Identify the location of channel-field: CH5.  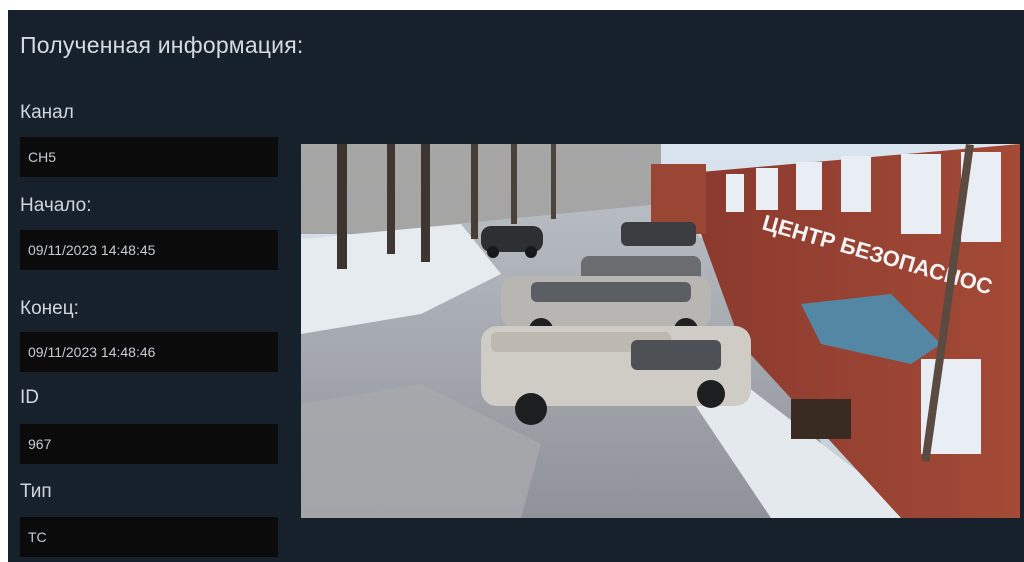
(149, 157).